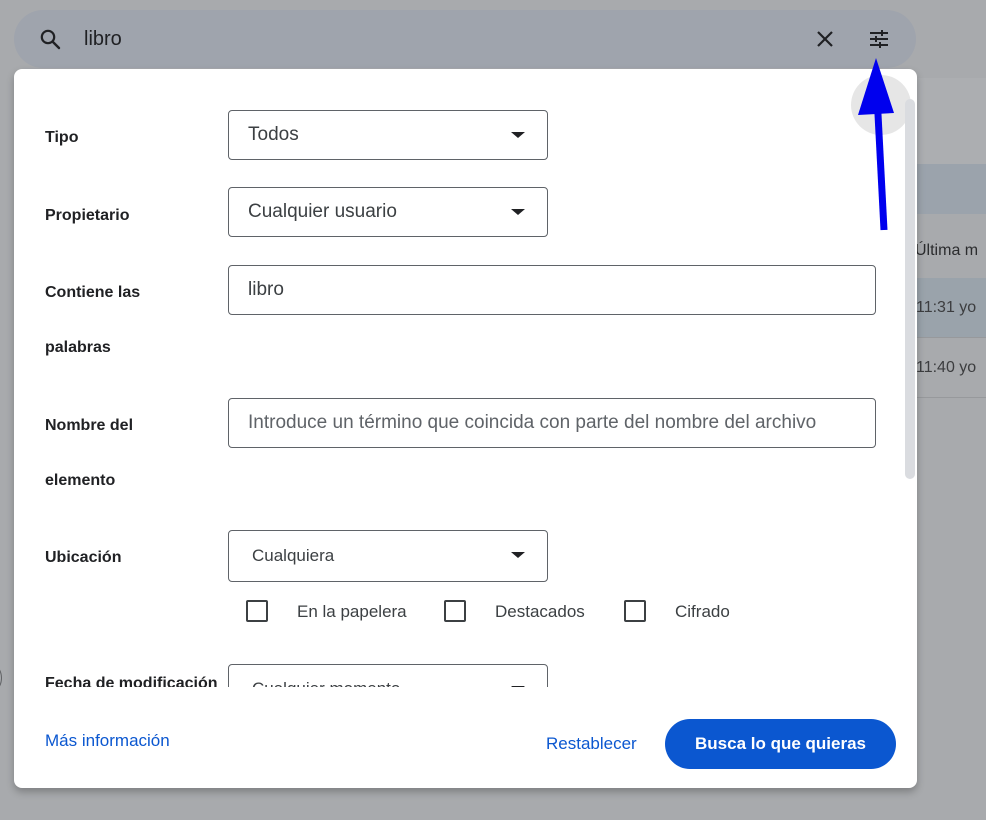  Describe the element at coordinates (825, 39) in the screenshot. I see `close-icon` at that location.